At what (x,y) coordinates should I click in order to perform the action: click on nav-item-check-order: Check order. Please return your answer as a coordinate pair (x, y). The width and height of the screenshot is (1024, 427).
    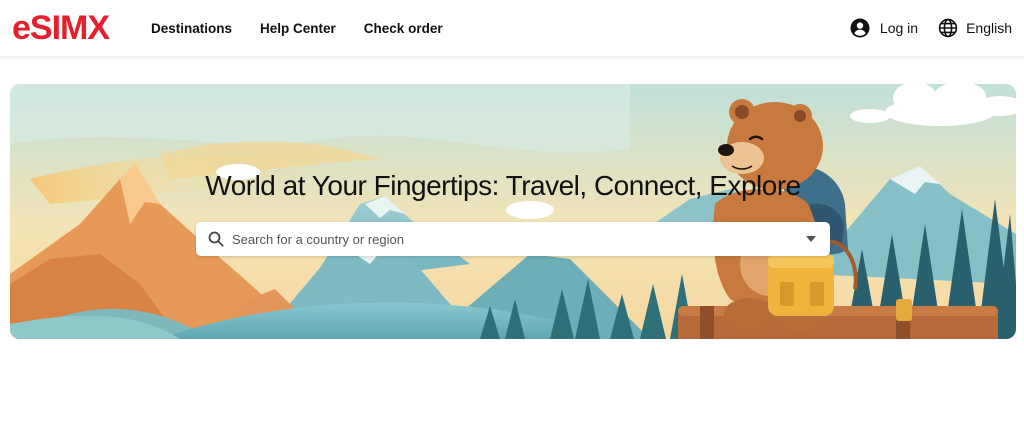
    Looking at the image, I should click on (403, 28).